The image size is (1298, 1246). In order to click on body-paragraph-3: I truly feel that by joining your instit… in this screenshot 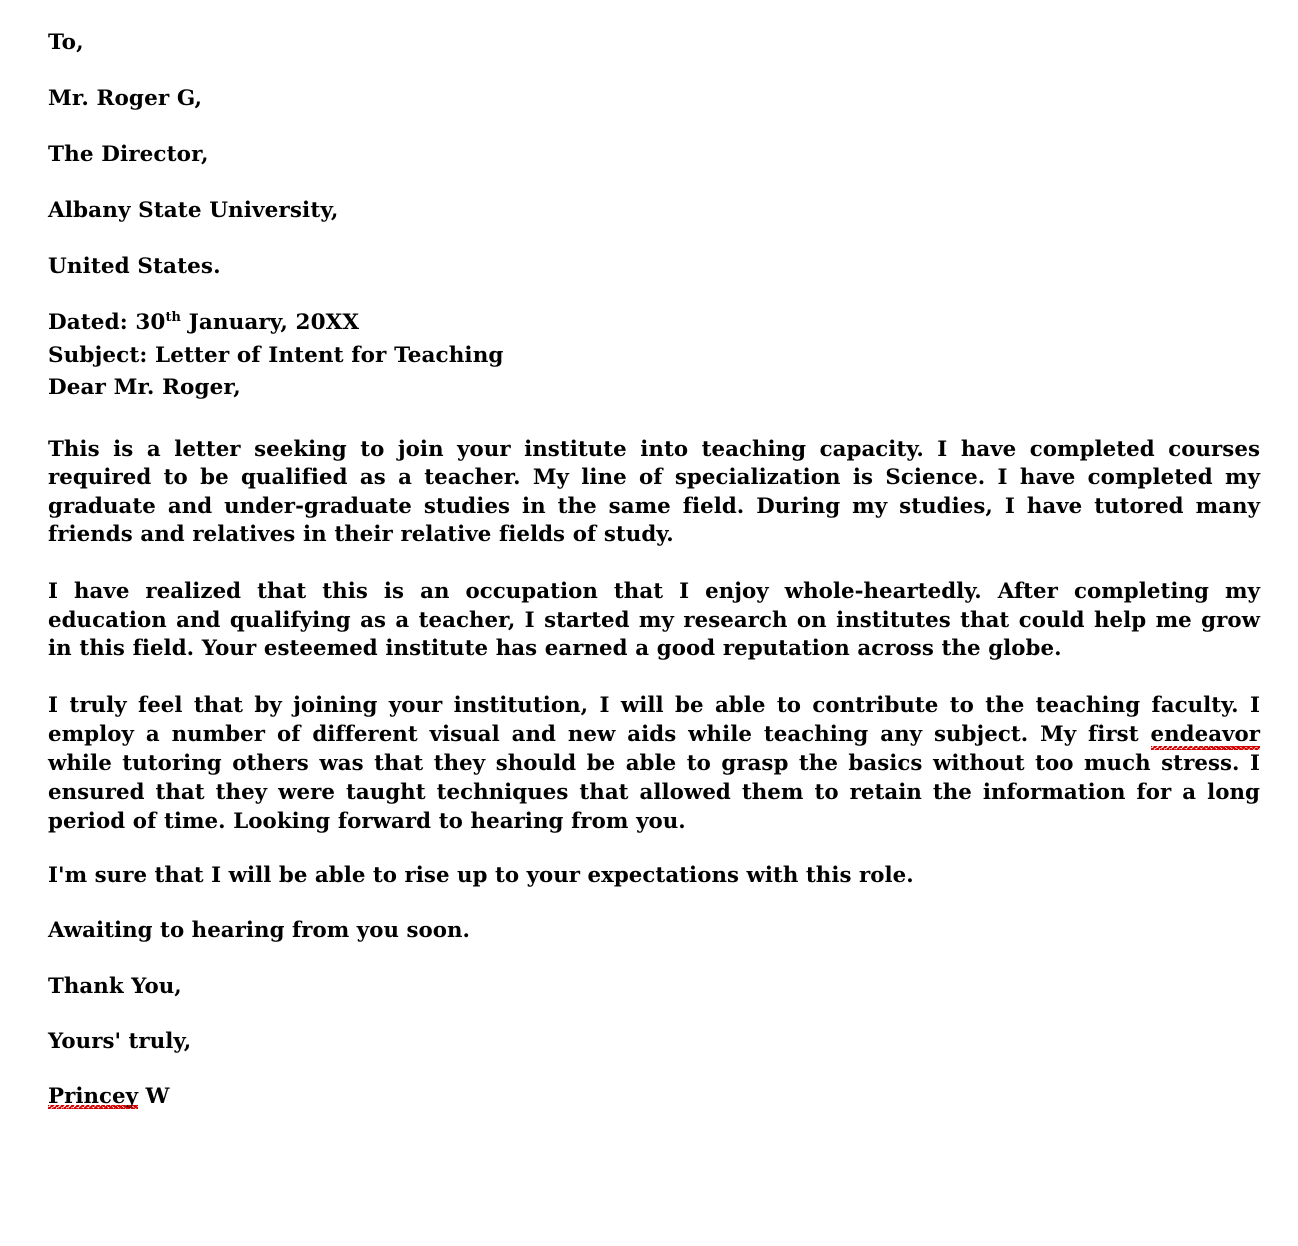, I will do `click(654, 764)`.